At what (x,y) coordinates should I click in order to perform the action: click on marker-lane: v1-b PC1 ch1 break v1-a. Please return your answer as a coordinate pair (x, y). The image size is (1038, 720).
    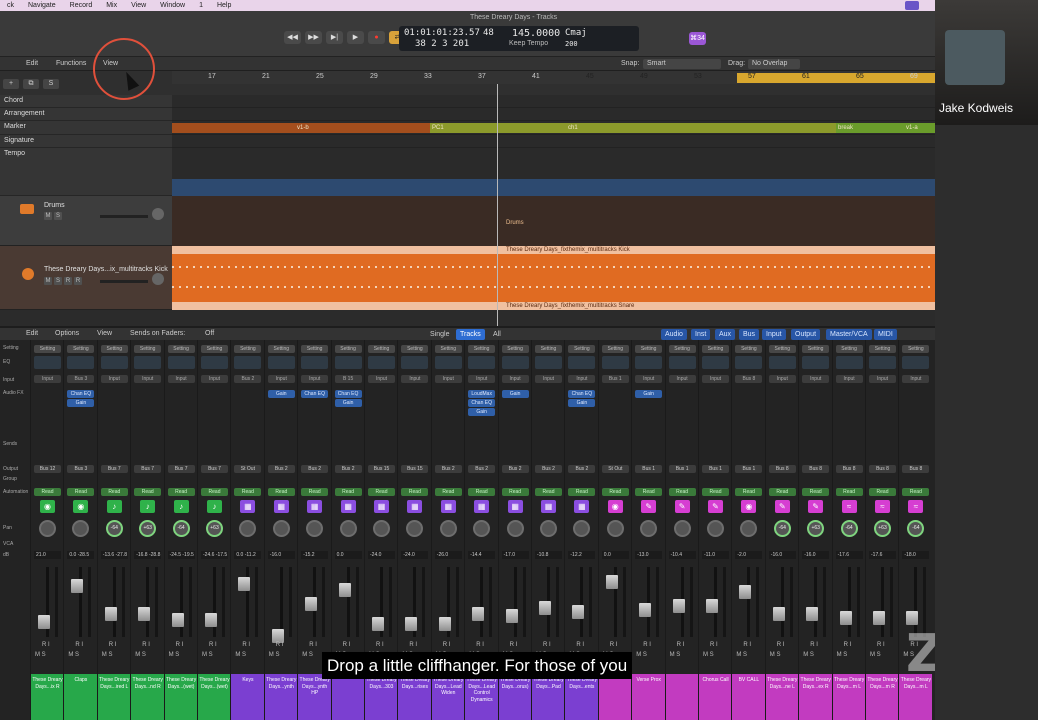
    Looking at the image, I should click on (553, 128).